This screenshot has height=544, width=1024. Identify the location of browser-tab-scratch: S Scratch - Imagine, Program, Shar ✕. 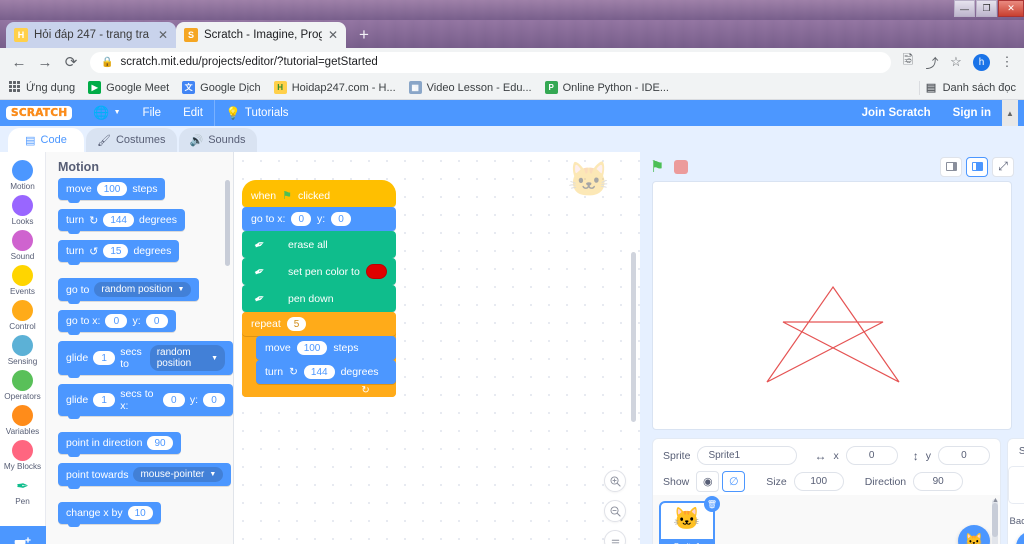
(261, 35).